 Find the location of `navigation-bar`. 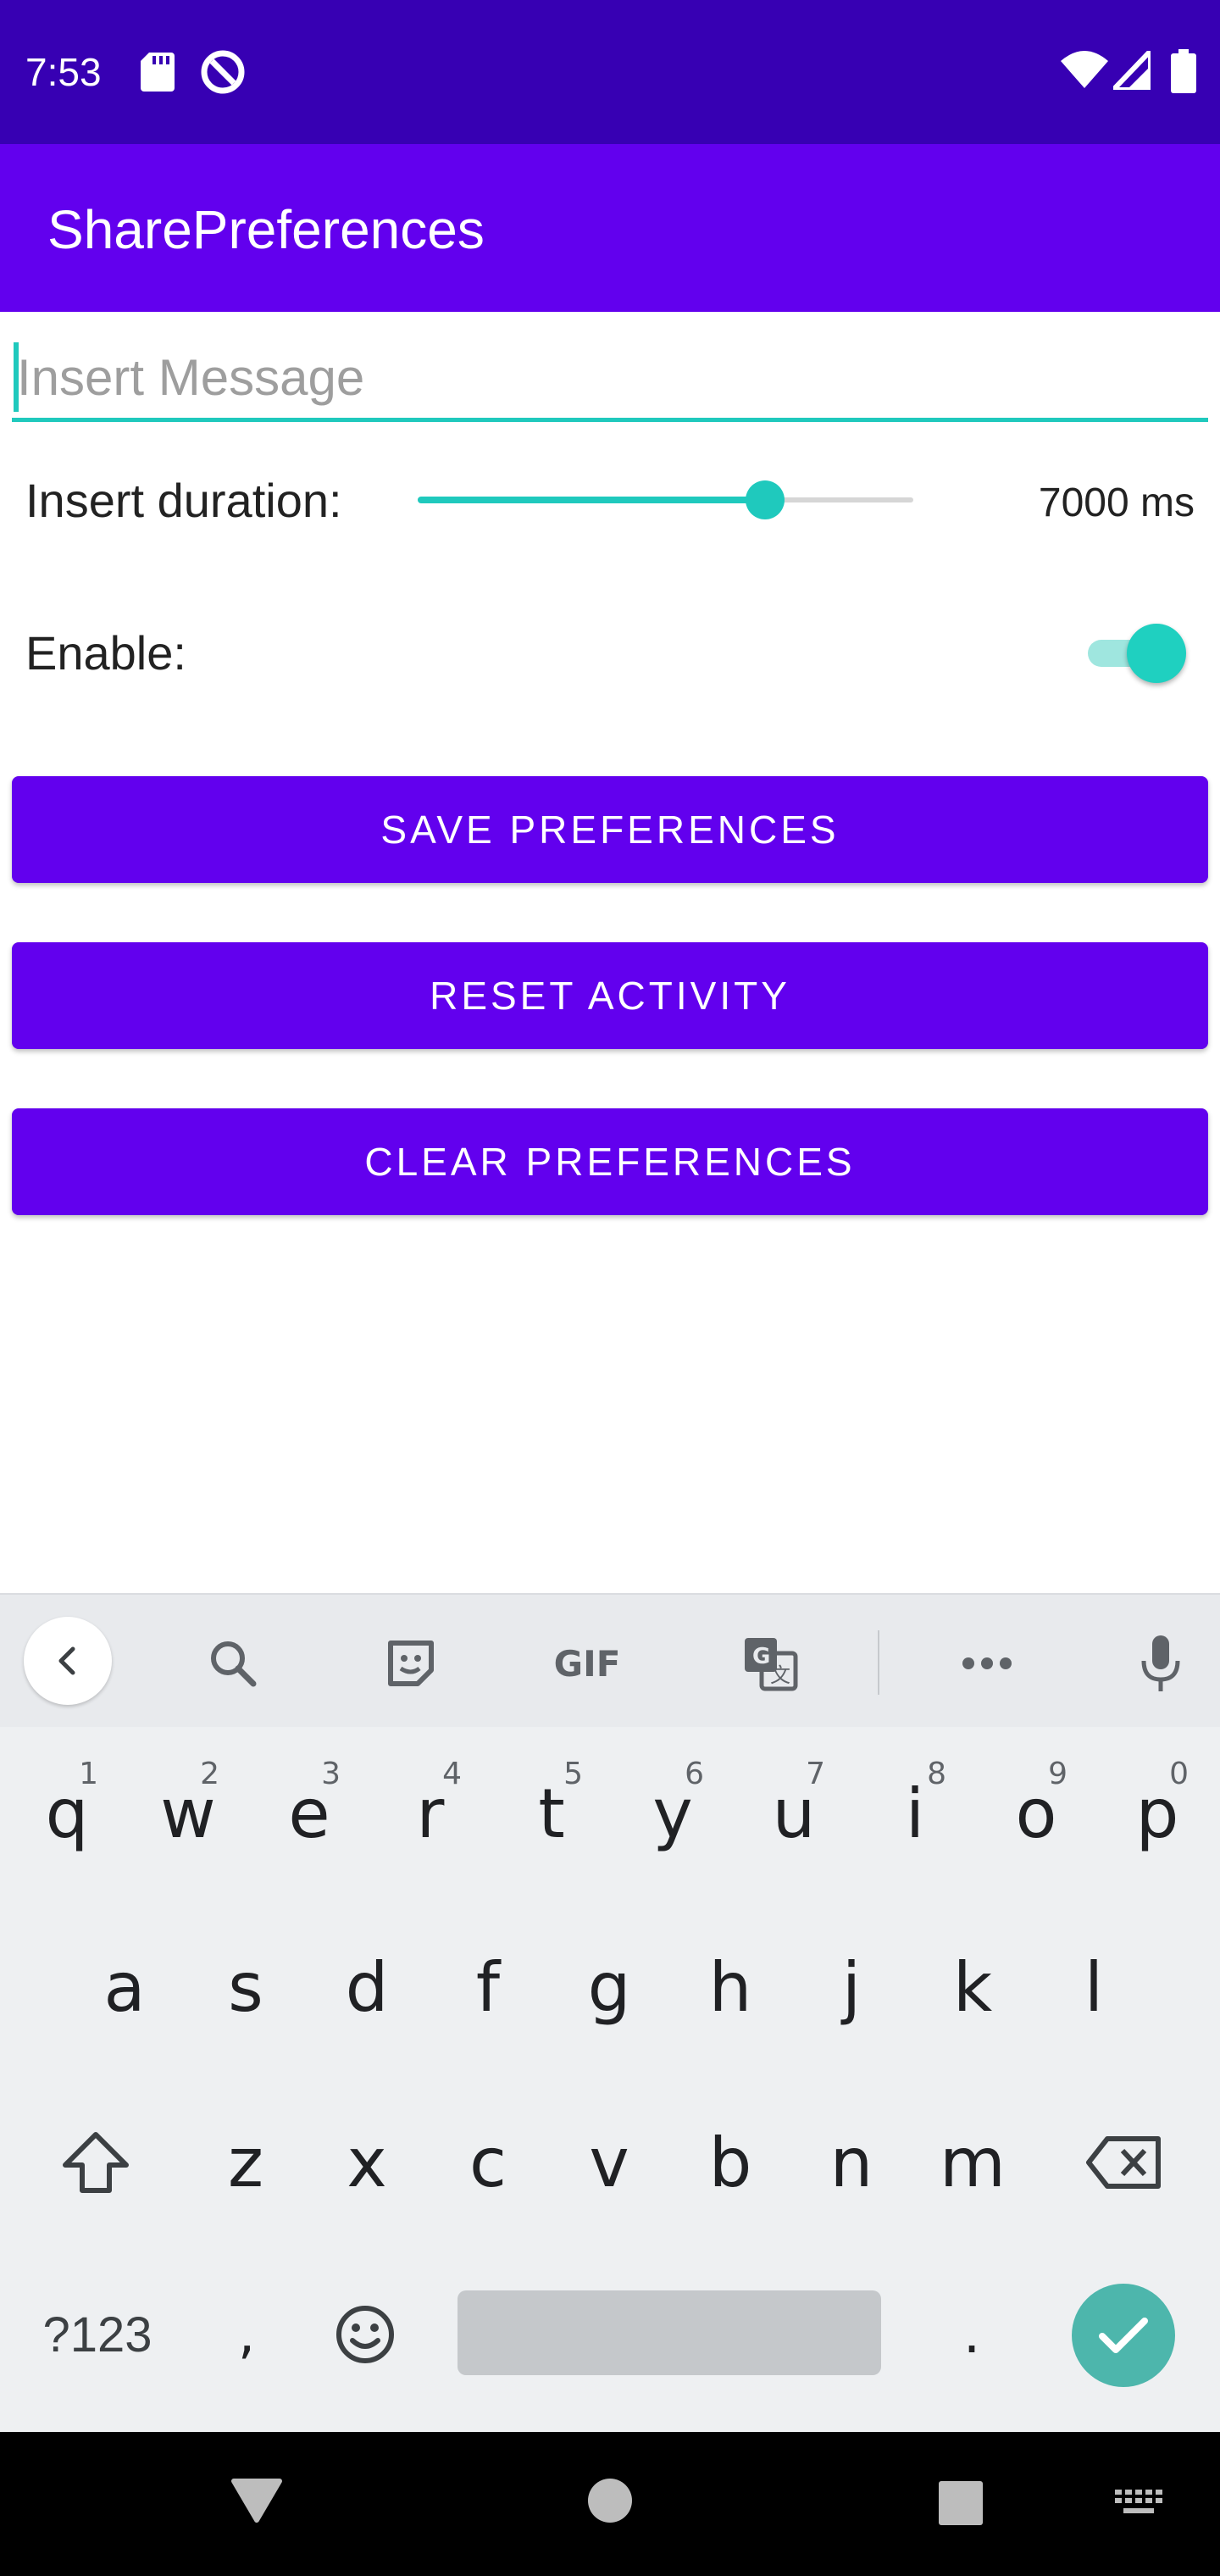

navigation-bar is located at coordinates (610, 2504).